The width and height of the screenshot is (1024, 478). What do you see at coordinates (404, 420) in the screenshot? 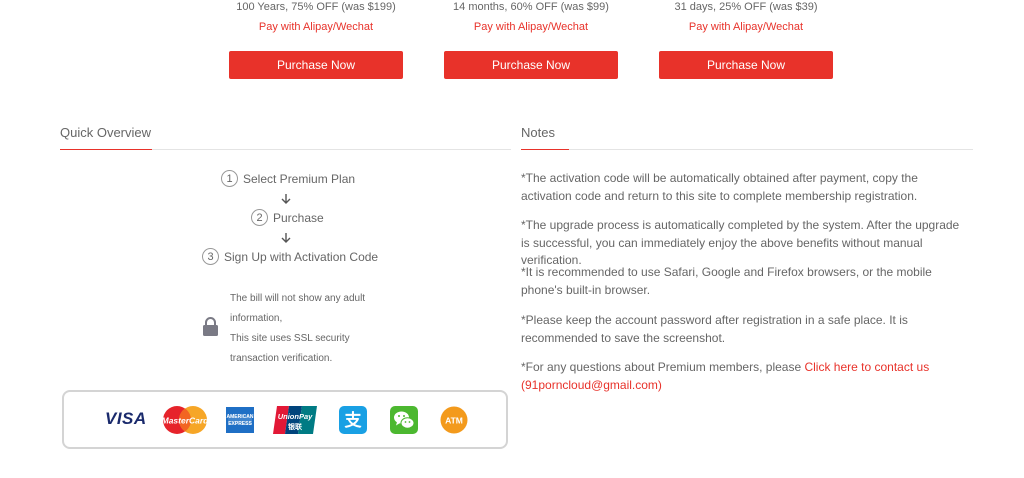
I see `wechat-logo` at bounding box center [404, 420].